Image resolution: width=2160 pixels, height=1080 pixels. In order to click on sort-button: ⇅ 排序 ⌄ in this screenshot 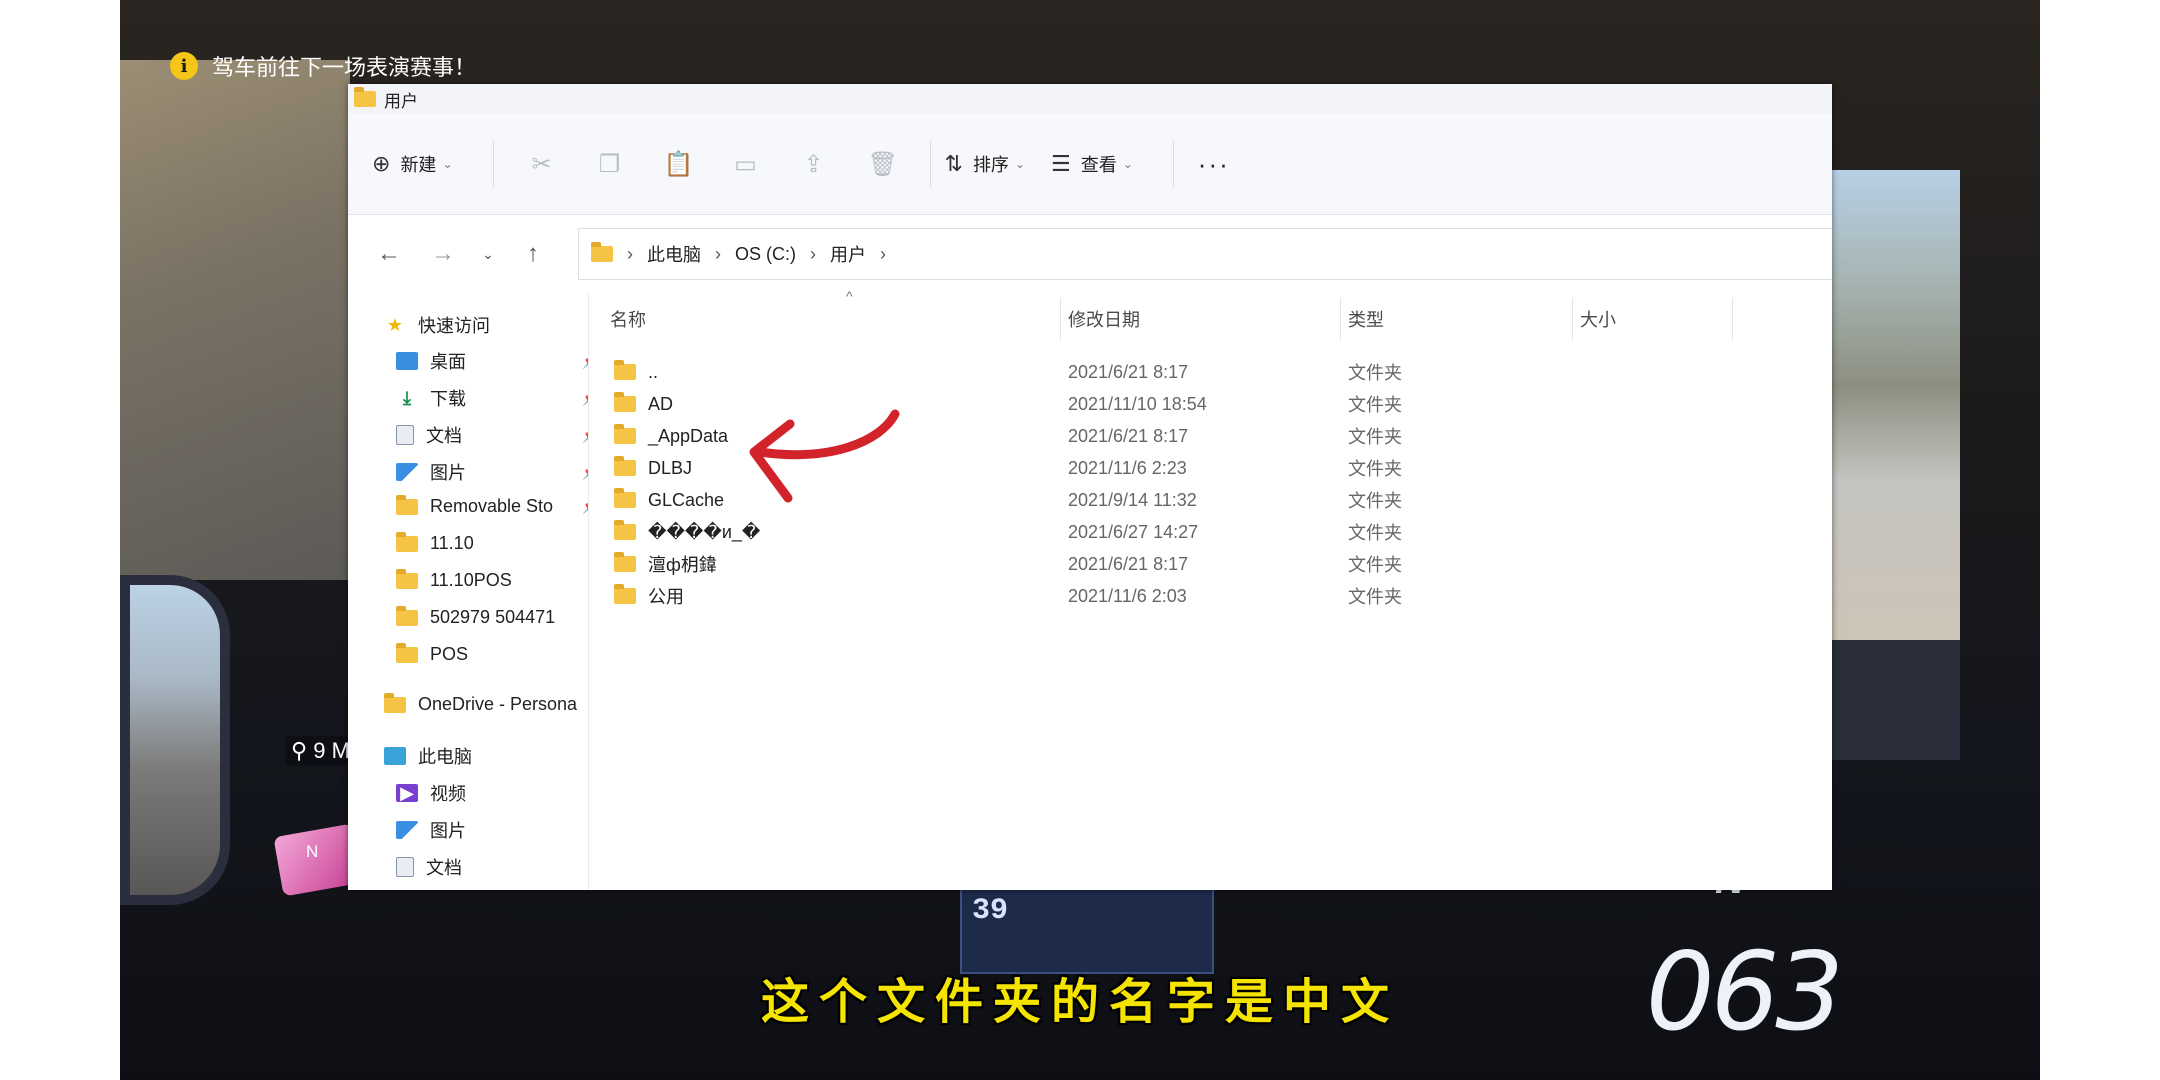, I will do `click(985, 164)`.